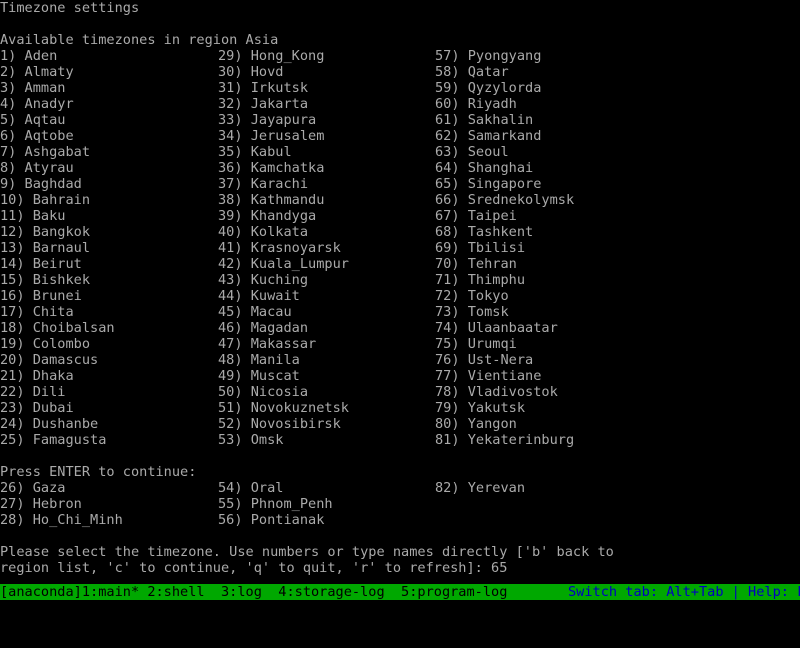  I want to click on timezone-item: 80) Yangon, so click(476, 424).